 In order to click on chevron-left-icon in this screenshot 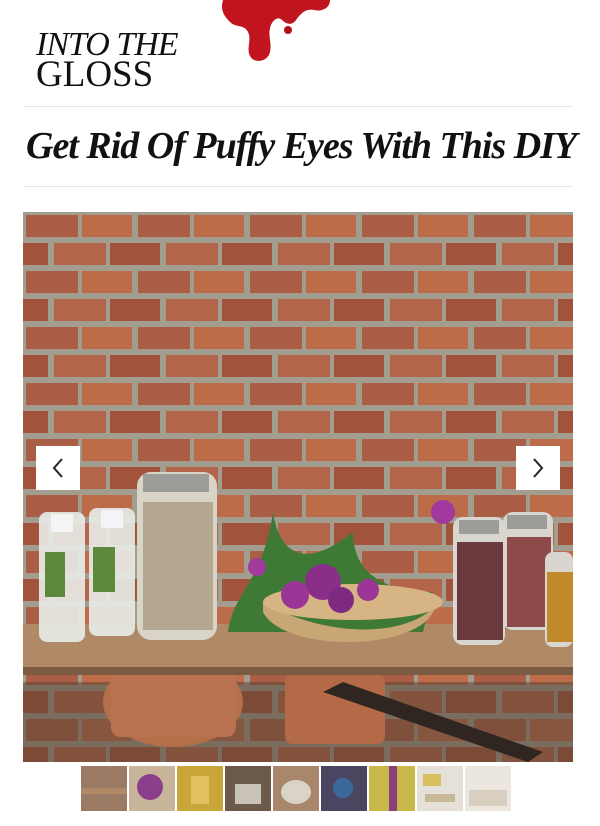, I will do `click(57, 468)`.